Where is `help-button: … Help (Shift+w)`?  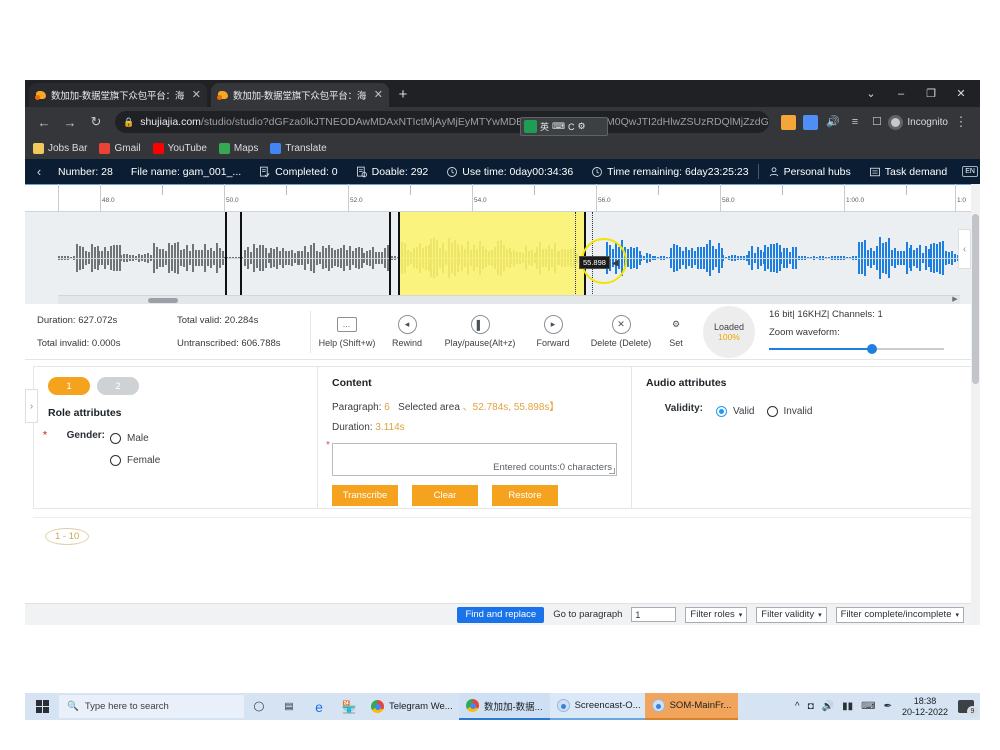
help-button: … Help (Shift+w) is located at coordinates (347, 332).